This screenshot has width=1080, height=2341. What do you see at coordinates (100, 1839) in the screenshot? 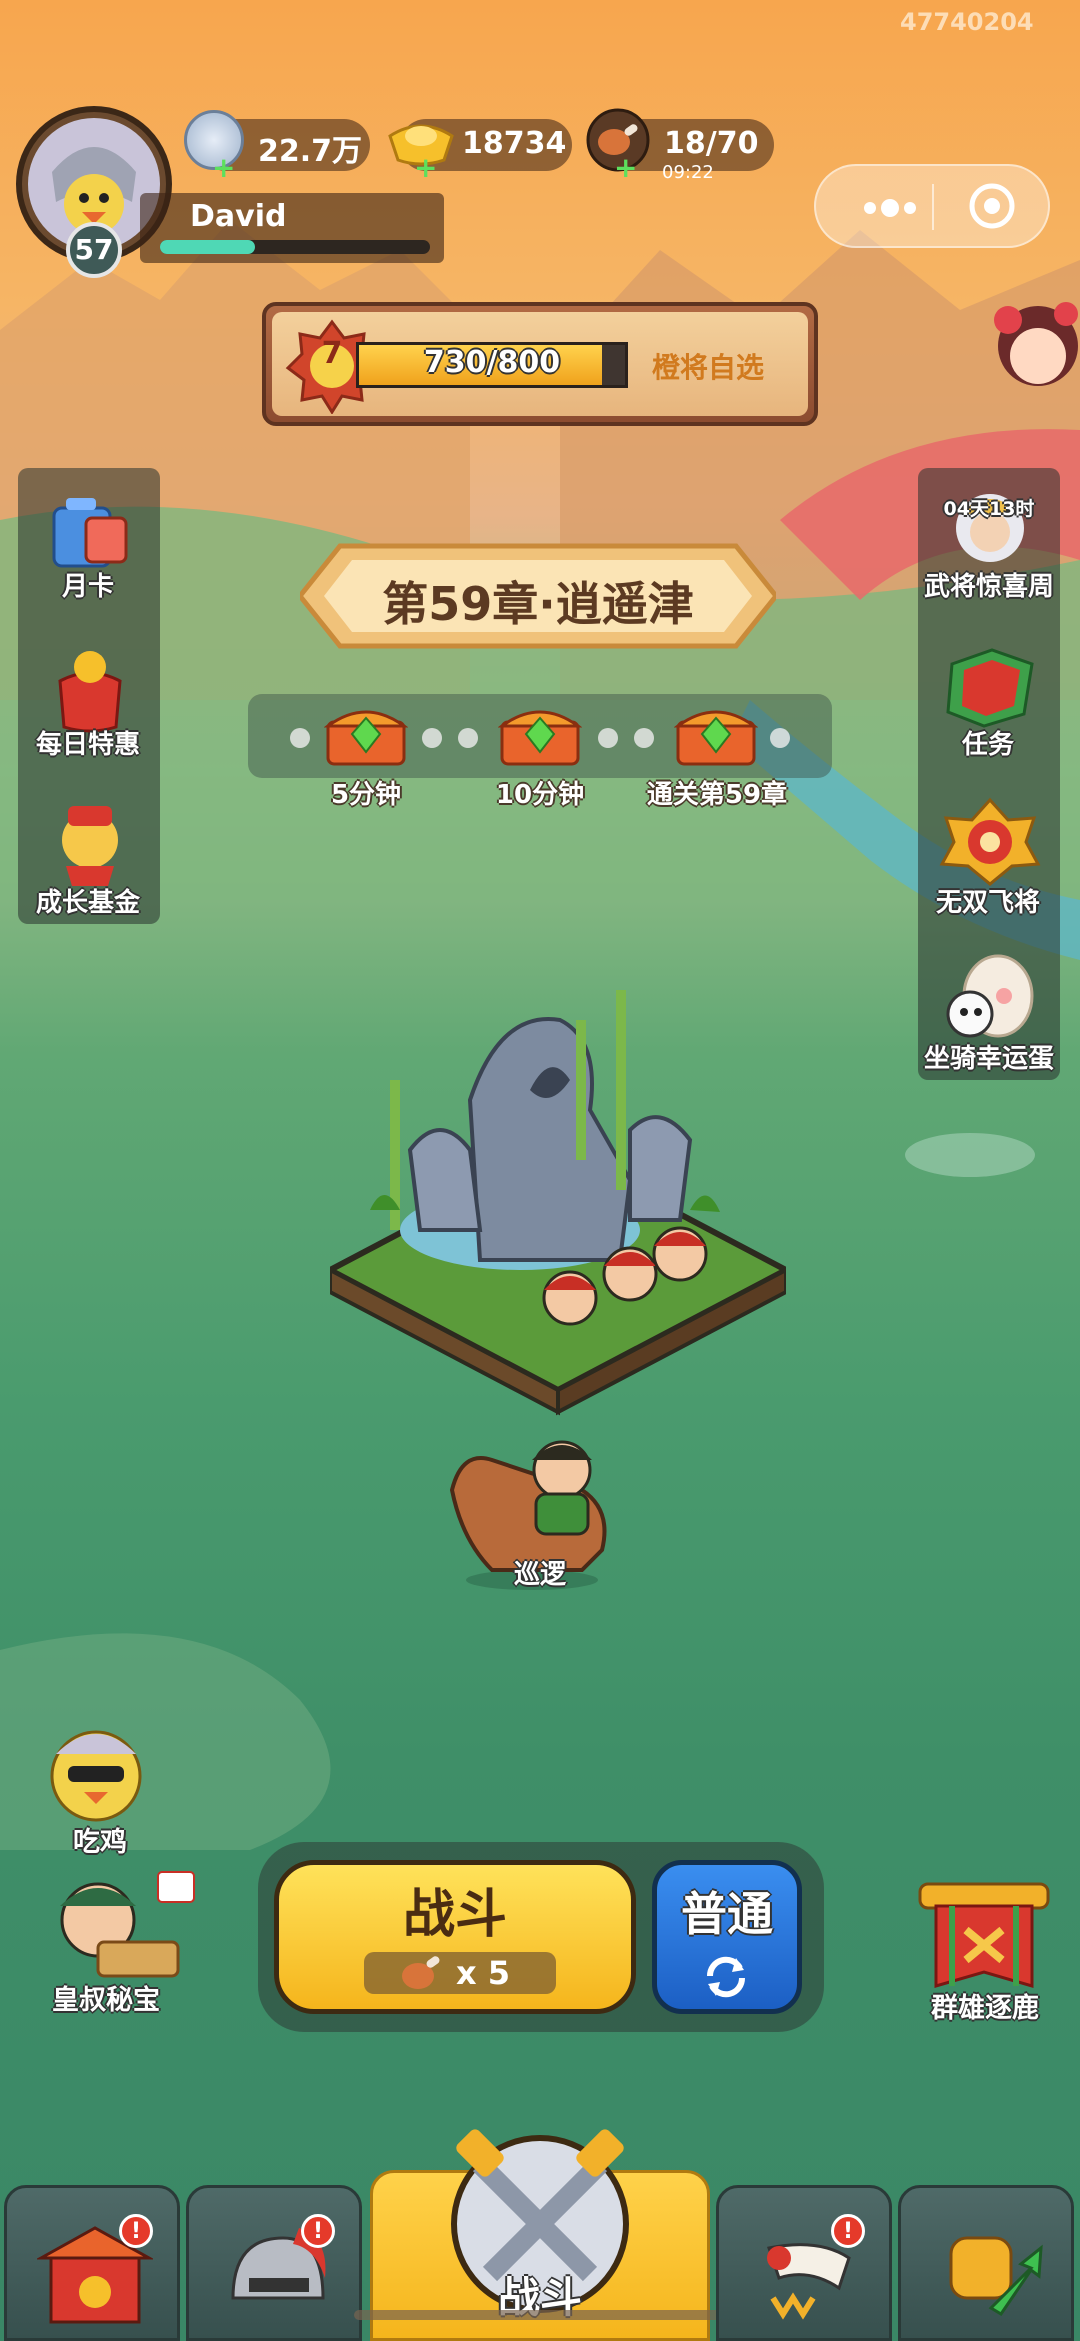
I see `chicken-event-label: 吃鸡` at bounding box center [100, 1839].